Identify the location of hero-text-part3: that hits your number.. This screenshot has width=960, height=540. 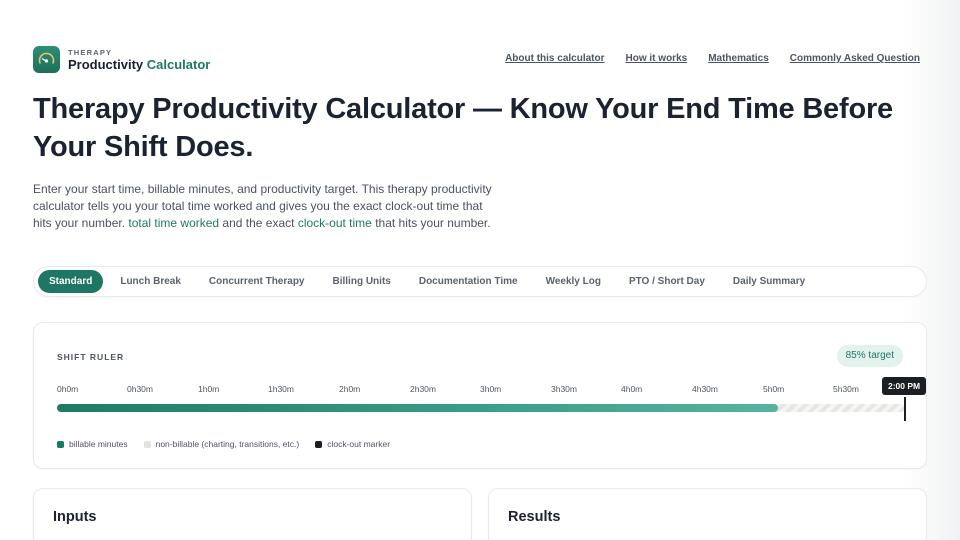
(431, 223).